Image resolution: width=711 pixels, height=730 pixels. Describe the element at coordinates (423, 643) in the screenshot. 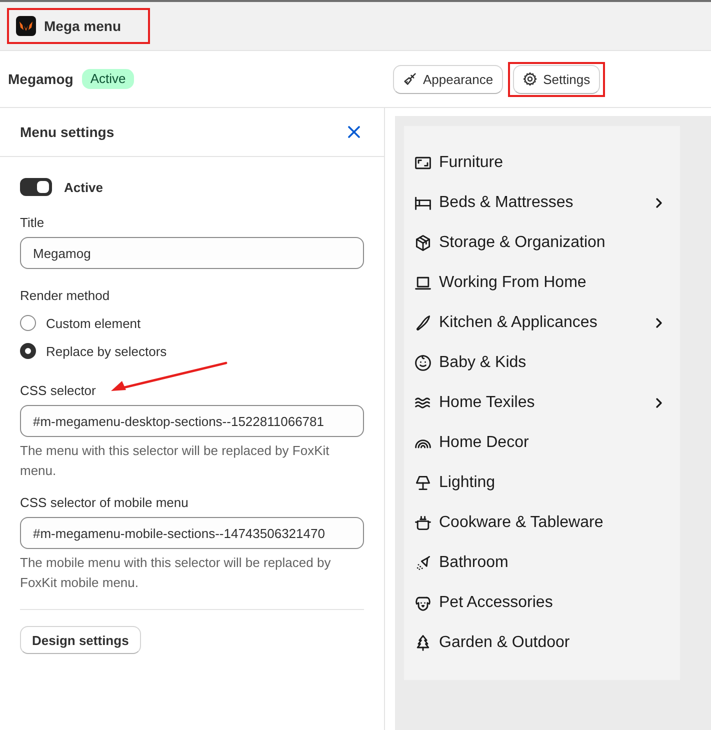

I see `tree-icon` at that location.